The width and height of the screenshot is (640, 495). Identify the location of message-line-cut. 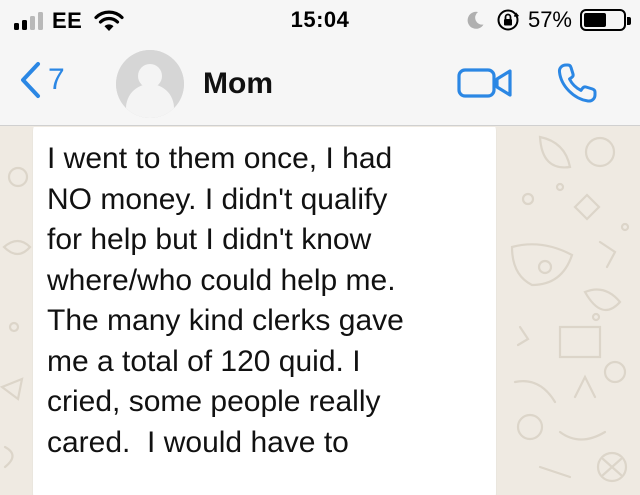
(266, 135).